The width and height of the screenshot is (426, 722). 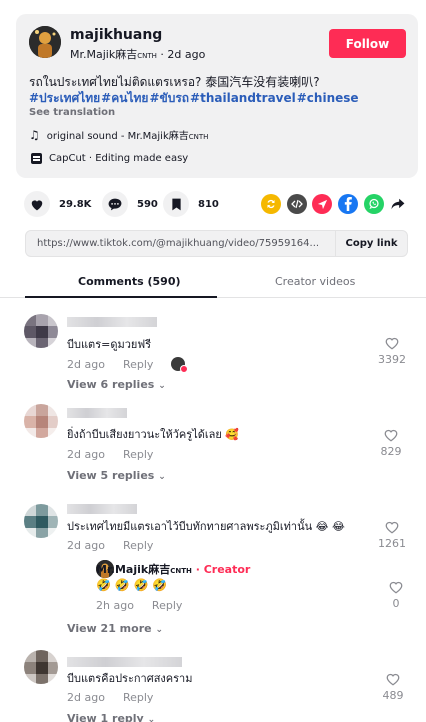 I want to click on see-translation-link: See translation, so click(x=72, y=112).